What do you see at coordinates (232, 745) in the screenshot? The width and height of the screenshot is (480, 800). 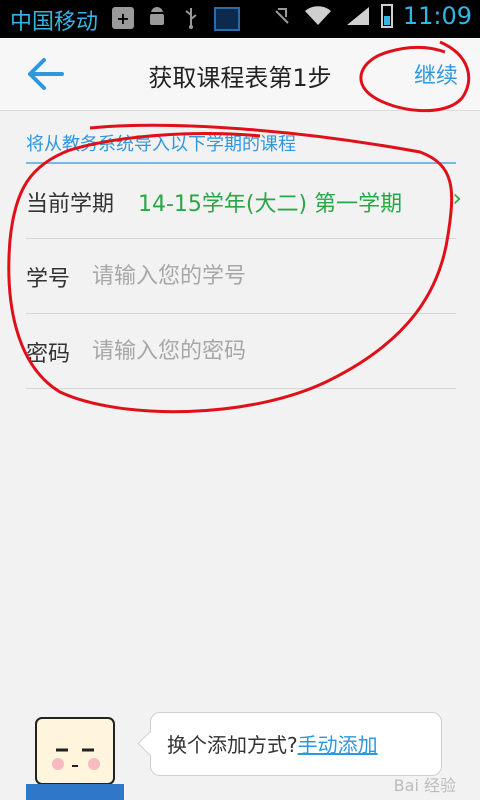 I see `bubble-prompt: 换个添加方式?` at bounding box center [232, 745].